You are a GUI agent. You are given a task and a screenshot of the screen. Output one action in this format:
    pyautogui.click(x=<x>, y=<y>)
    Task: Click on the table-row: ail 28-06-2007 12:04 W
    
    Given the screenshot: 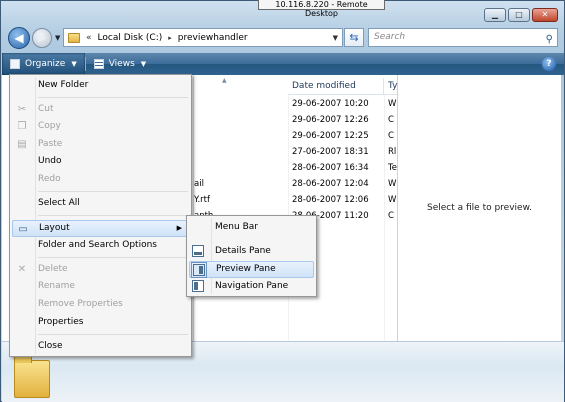 What is the action you would take?
    pyautogui.click(x=295, y=184)
    